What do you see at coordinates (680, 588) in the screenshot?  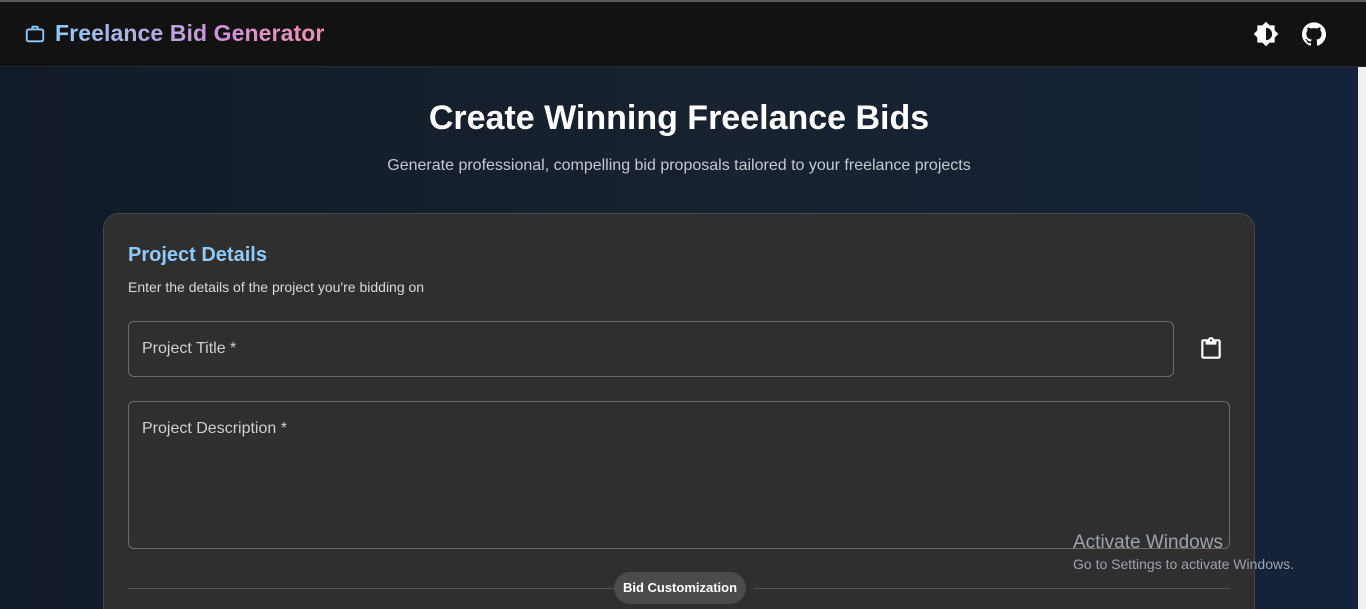 I see `bid-customization-chip: Bid Customization` at bounding box center [680, 588].